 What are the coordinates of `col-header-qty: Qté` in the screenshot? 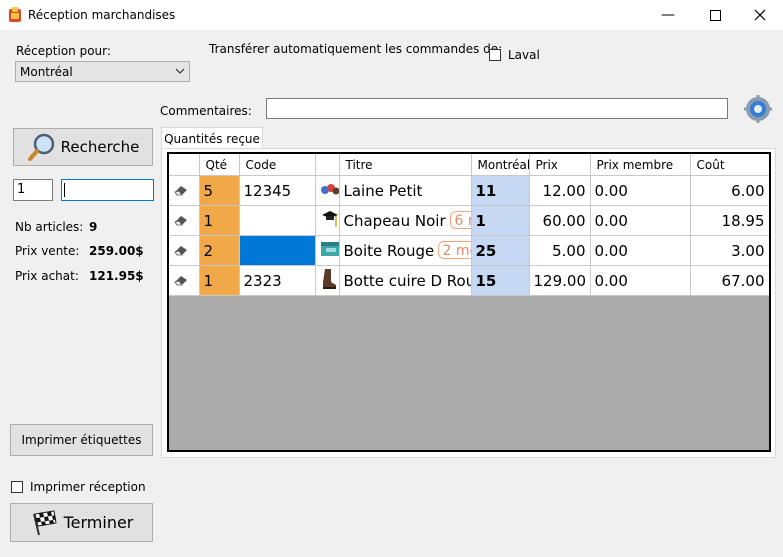 It's located at (219, 165).